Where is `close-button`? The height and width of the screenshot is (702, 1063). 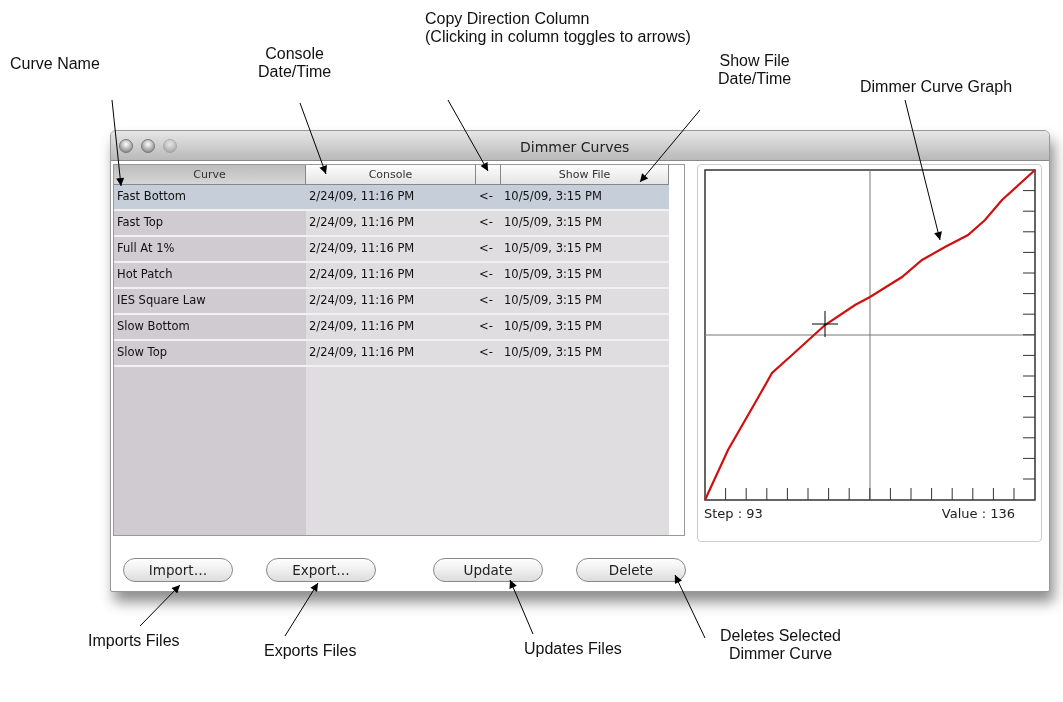
close-button is located at coordinates (126, 145).